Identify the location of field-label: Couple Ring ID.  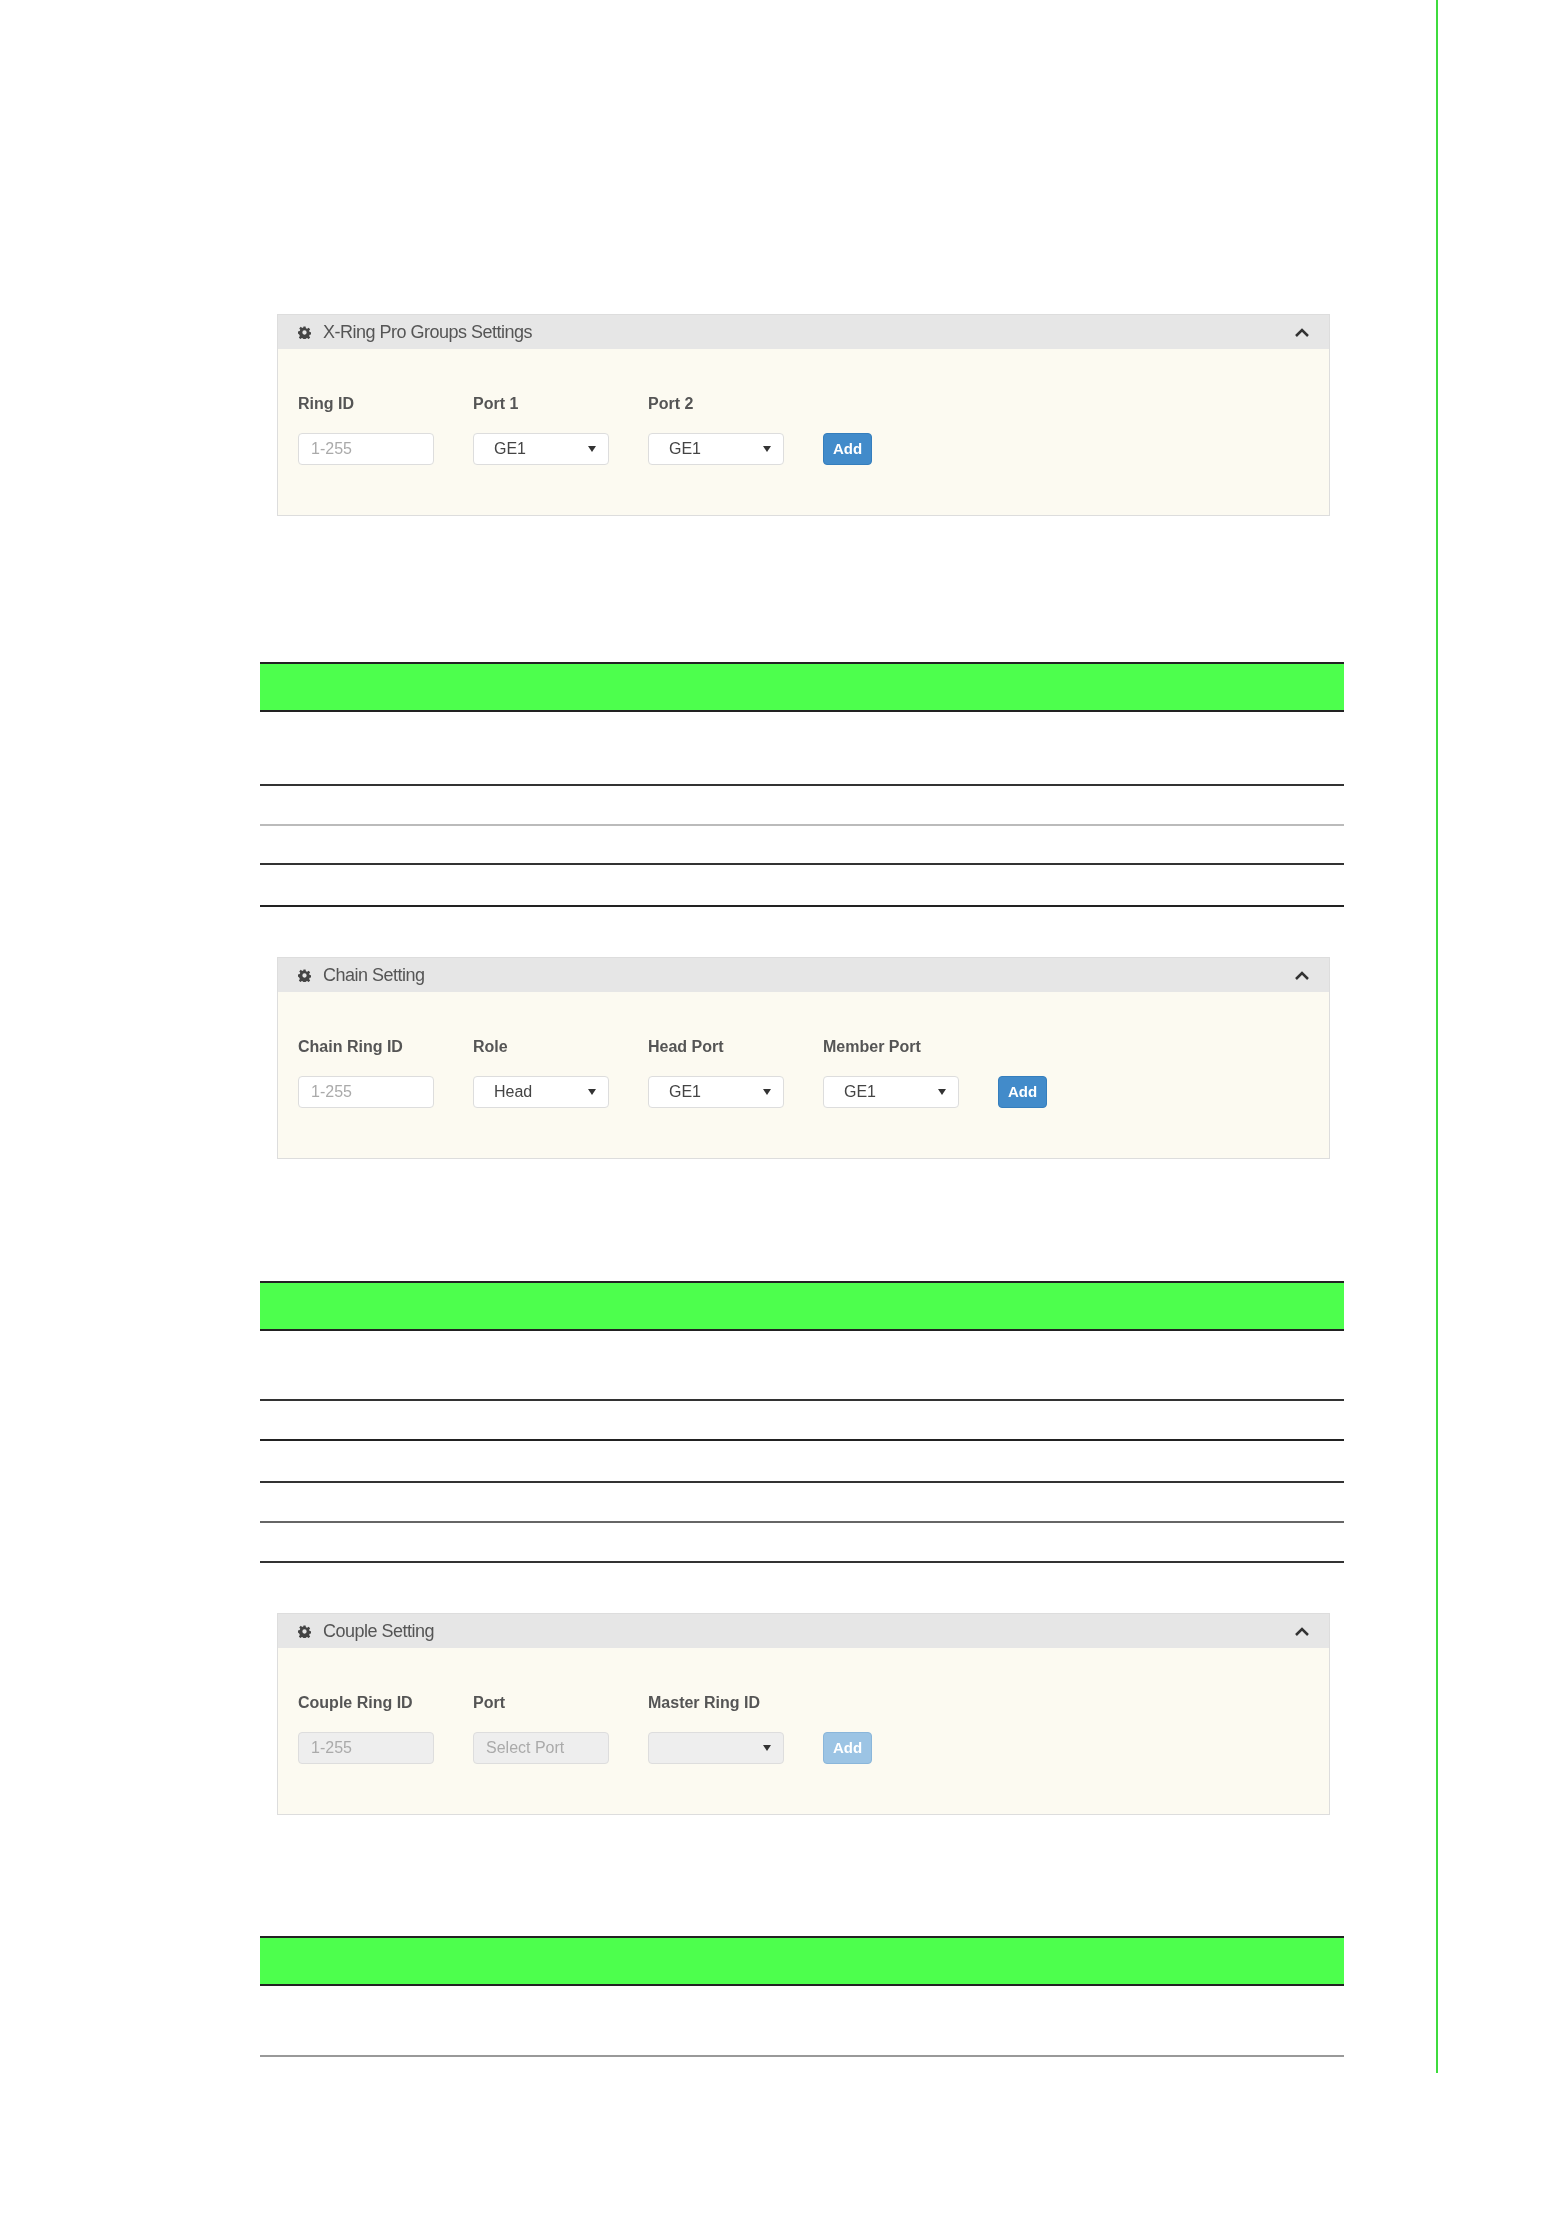
(356, 1703).